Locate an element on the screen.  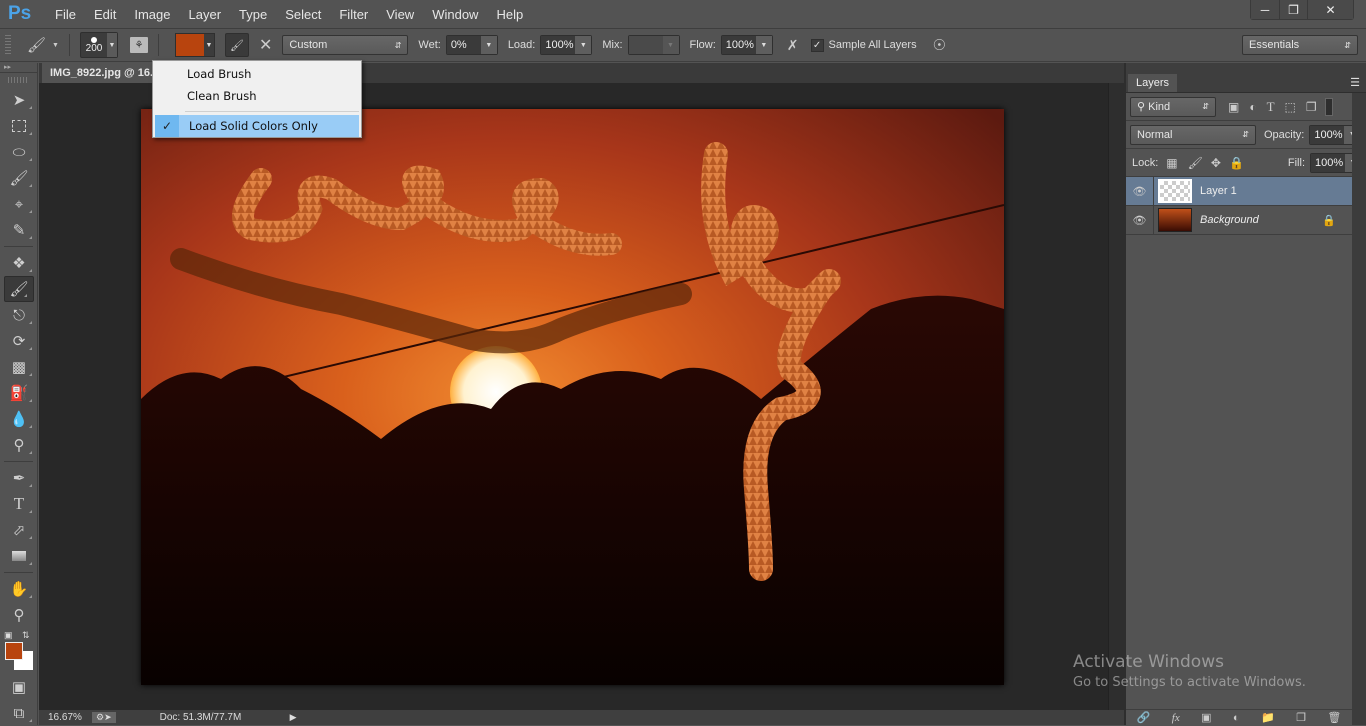
new-group-icon: 📁 is located at coordinates (1268, 717).